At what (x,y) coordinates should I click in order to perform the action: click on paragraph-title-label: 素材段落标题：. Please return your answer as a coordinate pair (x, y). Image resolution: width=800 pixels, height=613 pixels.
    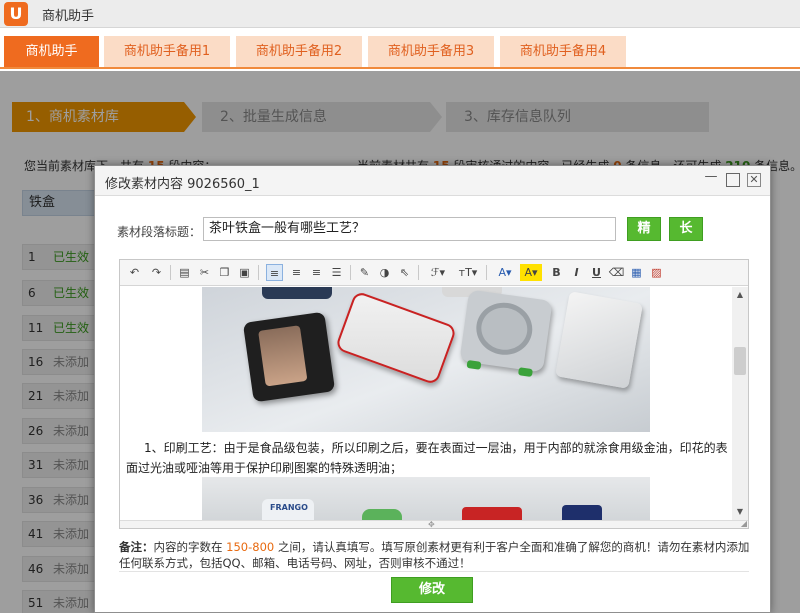
    Looking at the image, I should click on (159, 232).